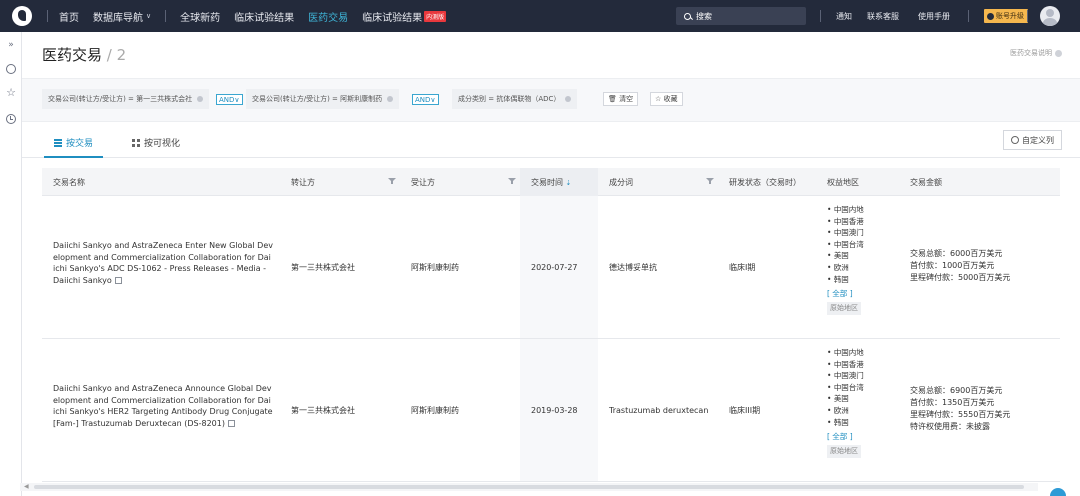 The width and height of the screenshot is (1080, 496). Describe the element at coordinates (554, 410) in the screenshot. I see `date-cell: 2019-03-28` at that location.